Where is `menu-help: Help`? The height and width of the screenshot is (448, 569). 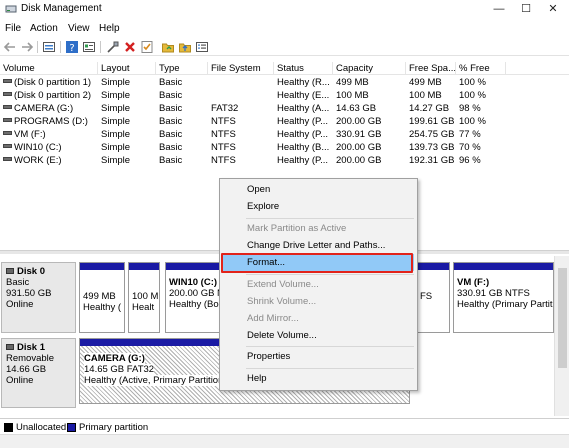
menu-help: Help is located at coordinates (109, 28).